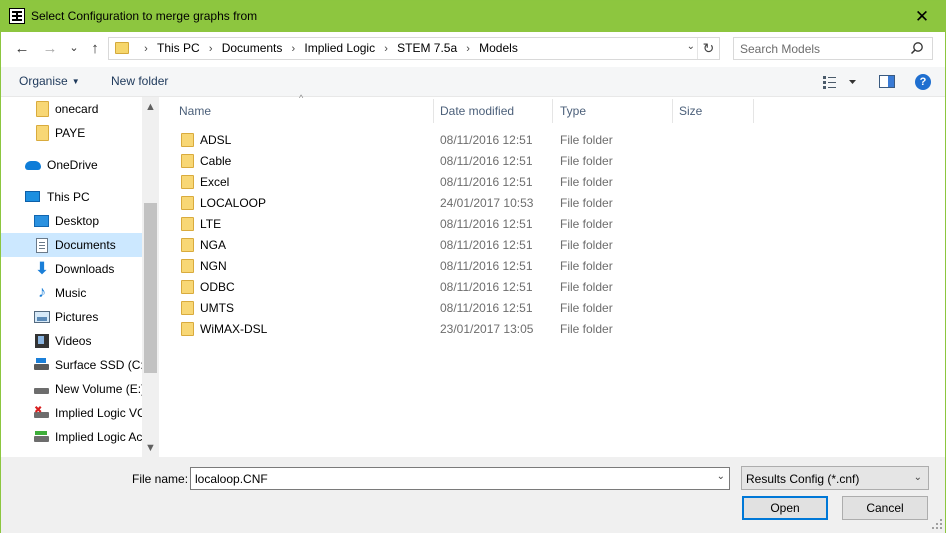 The width and height of the screenshot is (946, 533). Describe the element at coordinates (71, 437) in the screenshot. I see `nav-item-implied-logic-ac: Implied Logic Ac` at that location.